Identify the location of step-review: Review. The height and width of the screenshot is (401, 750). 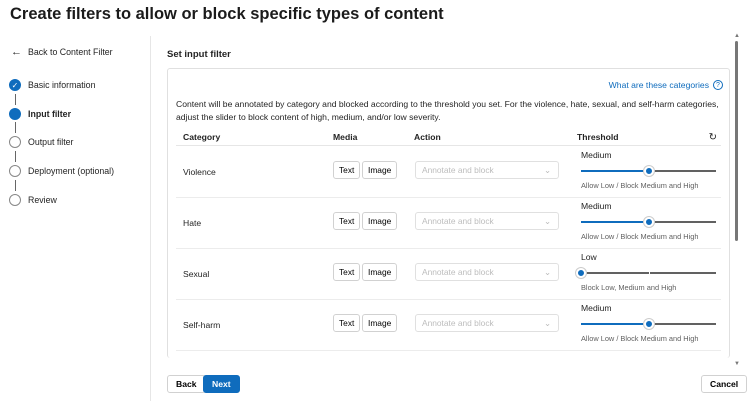
(33, 200).